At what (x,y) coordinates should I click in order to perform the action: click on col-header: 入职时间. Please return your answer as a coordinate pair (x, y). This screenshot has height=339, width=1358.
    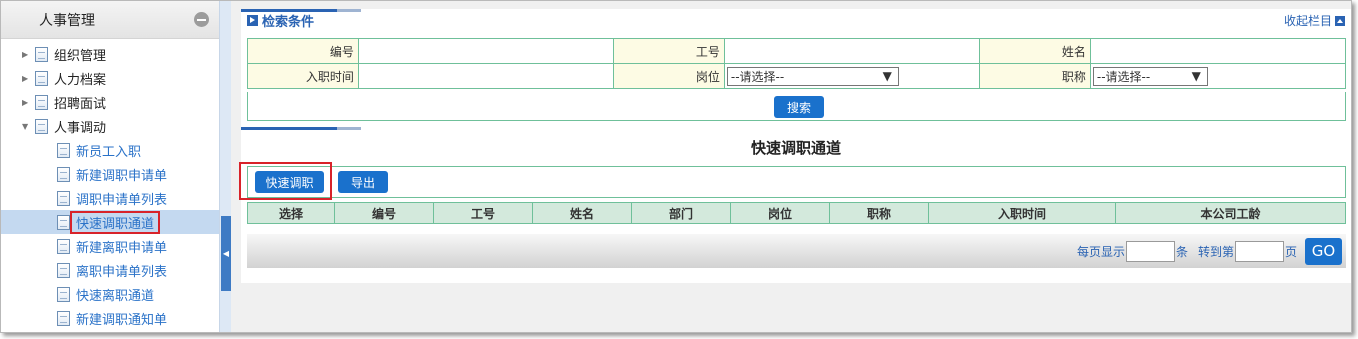
    Looking at the image, I should click on (1022, 213).